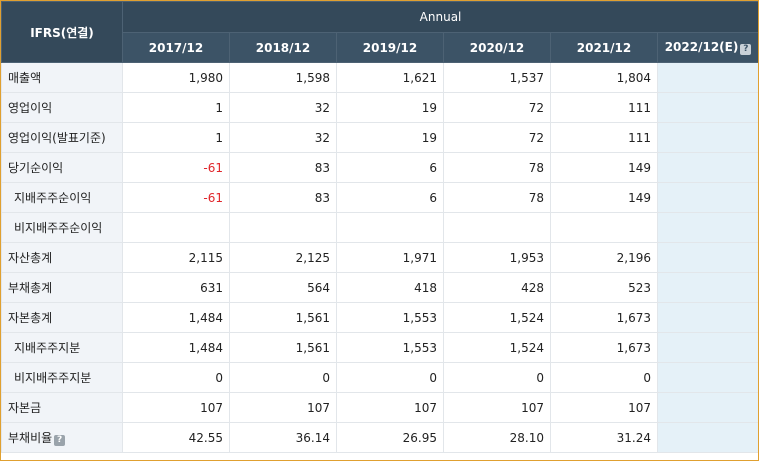 This screenshot has width=759, height=461. I want to click on table-row: 지배주주순이익 -61 83 6 78 149, so click(379, 197).